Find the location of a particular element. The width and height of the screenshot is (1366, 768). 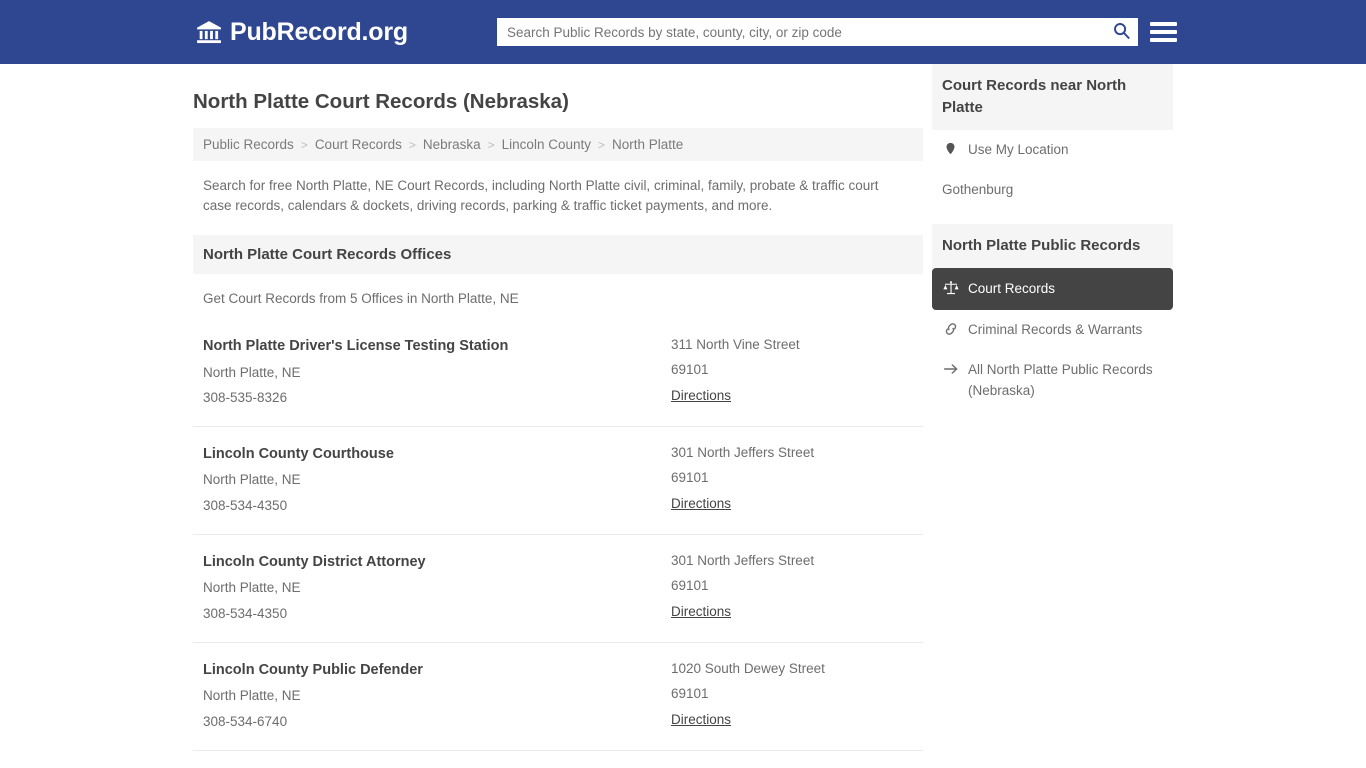

site-logo: PubRecord.org is located at coordinates (302, 32).